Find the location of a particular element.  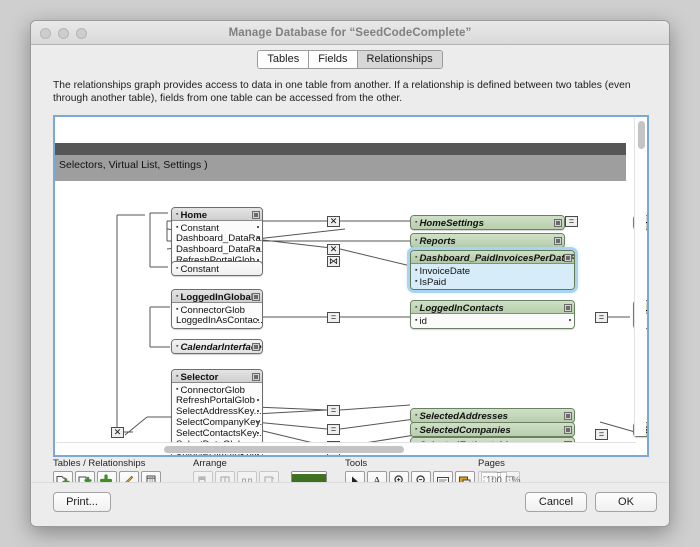

table-header: ▪ SelectedAddresses is located at coordinates (492, 415).